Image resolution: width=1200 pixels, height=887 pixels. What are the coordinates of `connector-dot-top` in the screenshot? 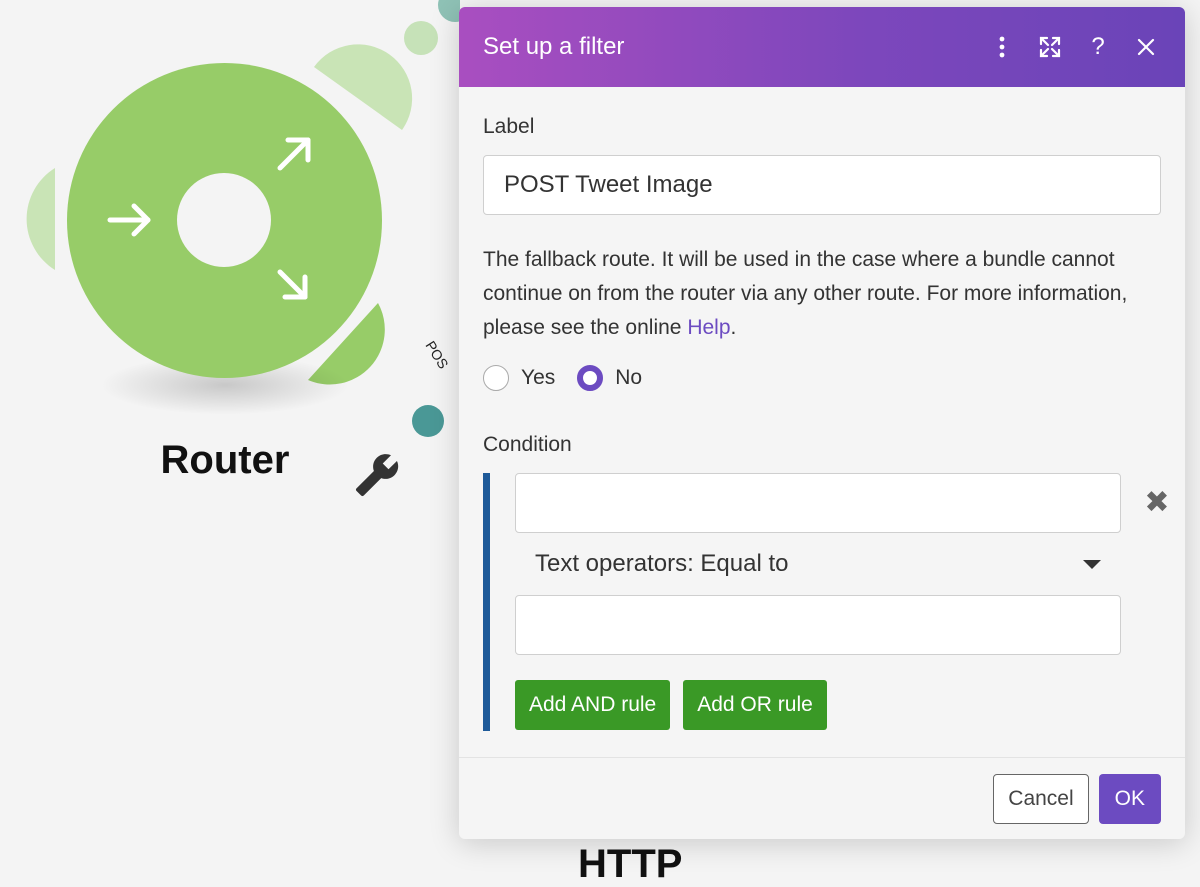 It's located at (449, 11).